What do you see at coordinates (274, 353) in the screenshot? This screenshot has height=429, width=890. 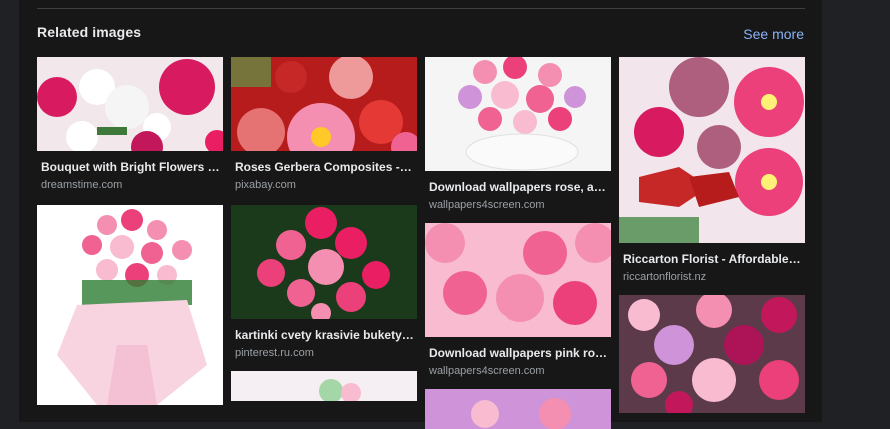 I see `card-source: pinterest.ru.com` at bounding box center [274, 353].